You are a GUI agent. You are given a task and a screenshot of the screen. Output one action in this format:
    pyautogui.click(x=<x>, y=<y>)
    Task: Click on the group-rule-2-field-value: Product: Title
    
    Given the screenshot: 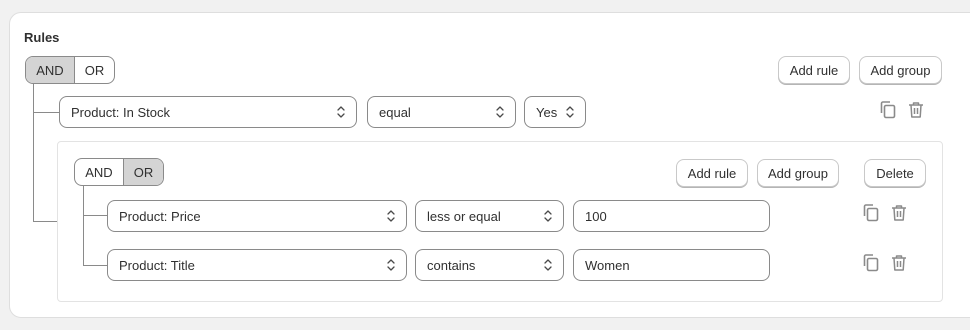 What is the action you would take?
    pyautogui.click(x=157, y=265)
    